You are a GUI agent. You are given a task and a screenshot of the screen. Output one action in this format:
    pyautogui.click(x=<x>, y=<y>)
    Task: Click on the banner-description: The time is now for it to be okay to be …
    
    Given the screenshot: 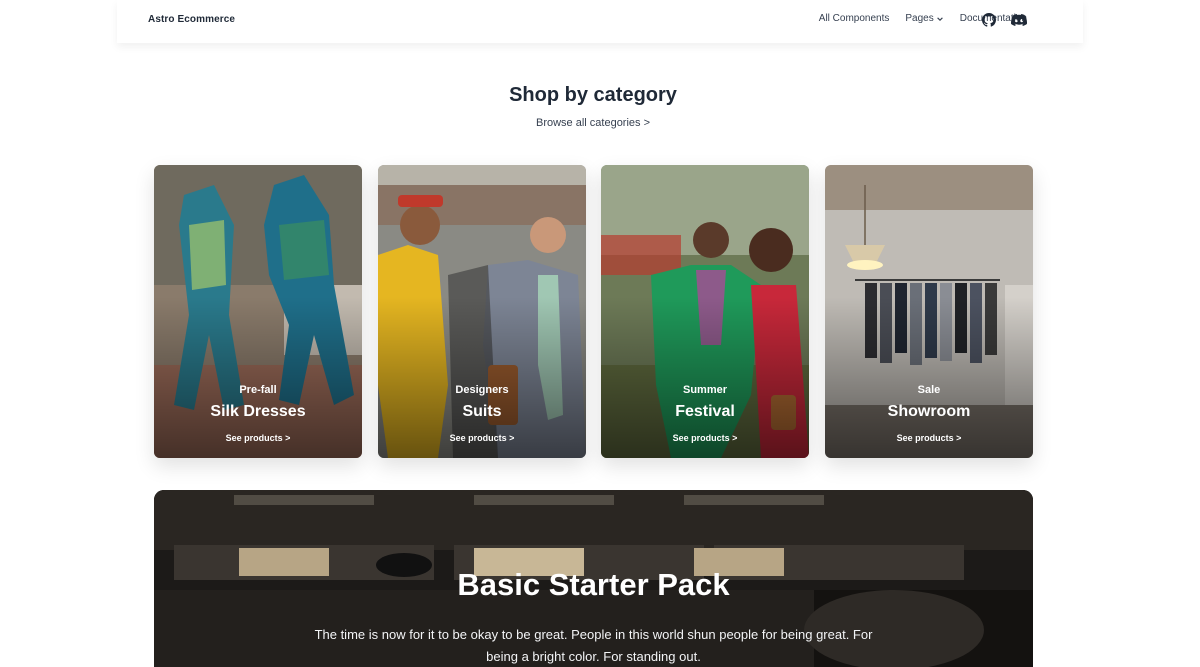 What is the action you would take?
    pyautogui.click(x=593, y=645)
    